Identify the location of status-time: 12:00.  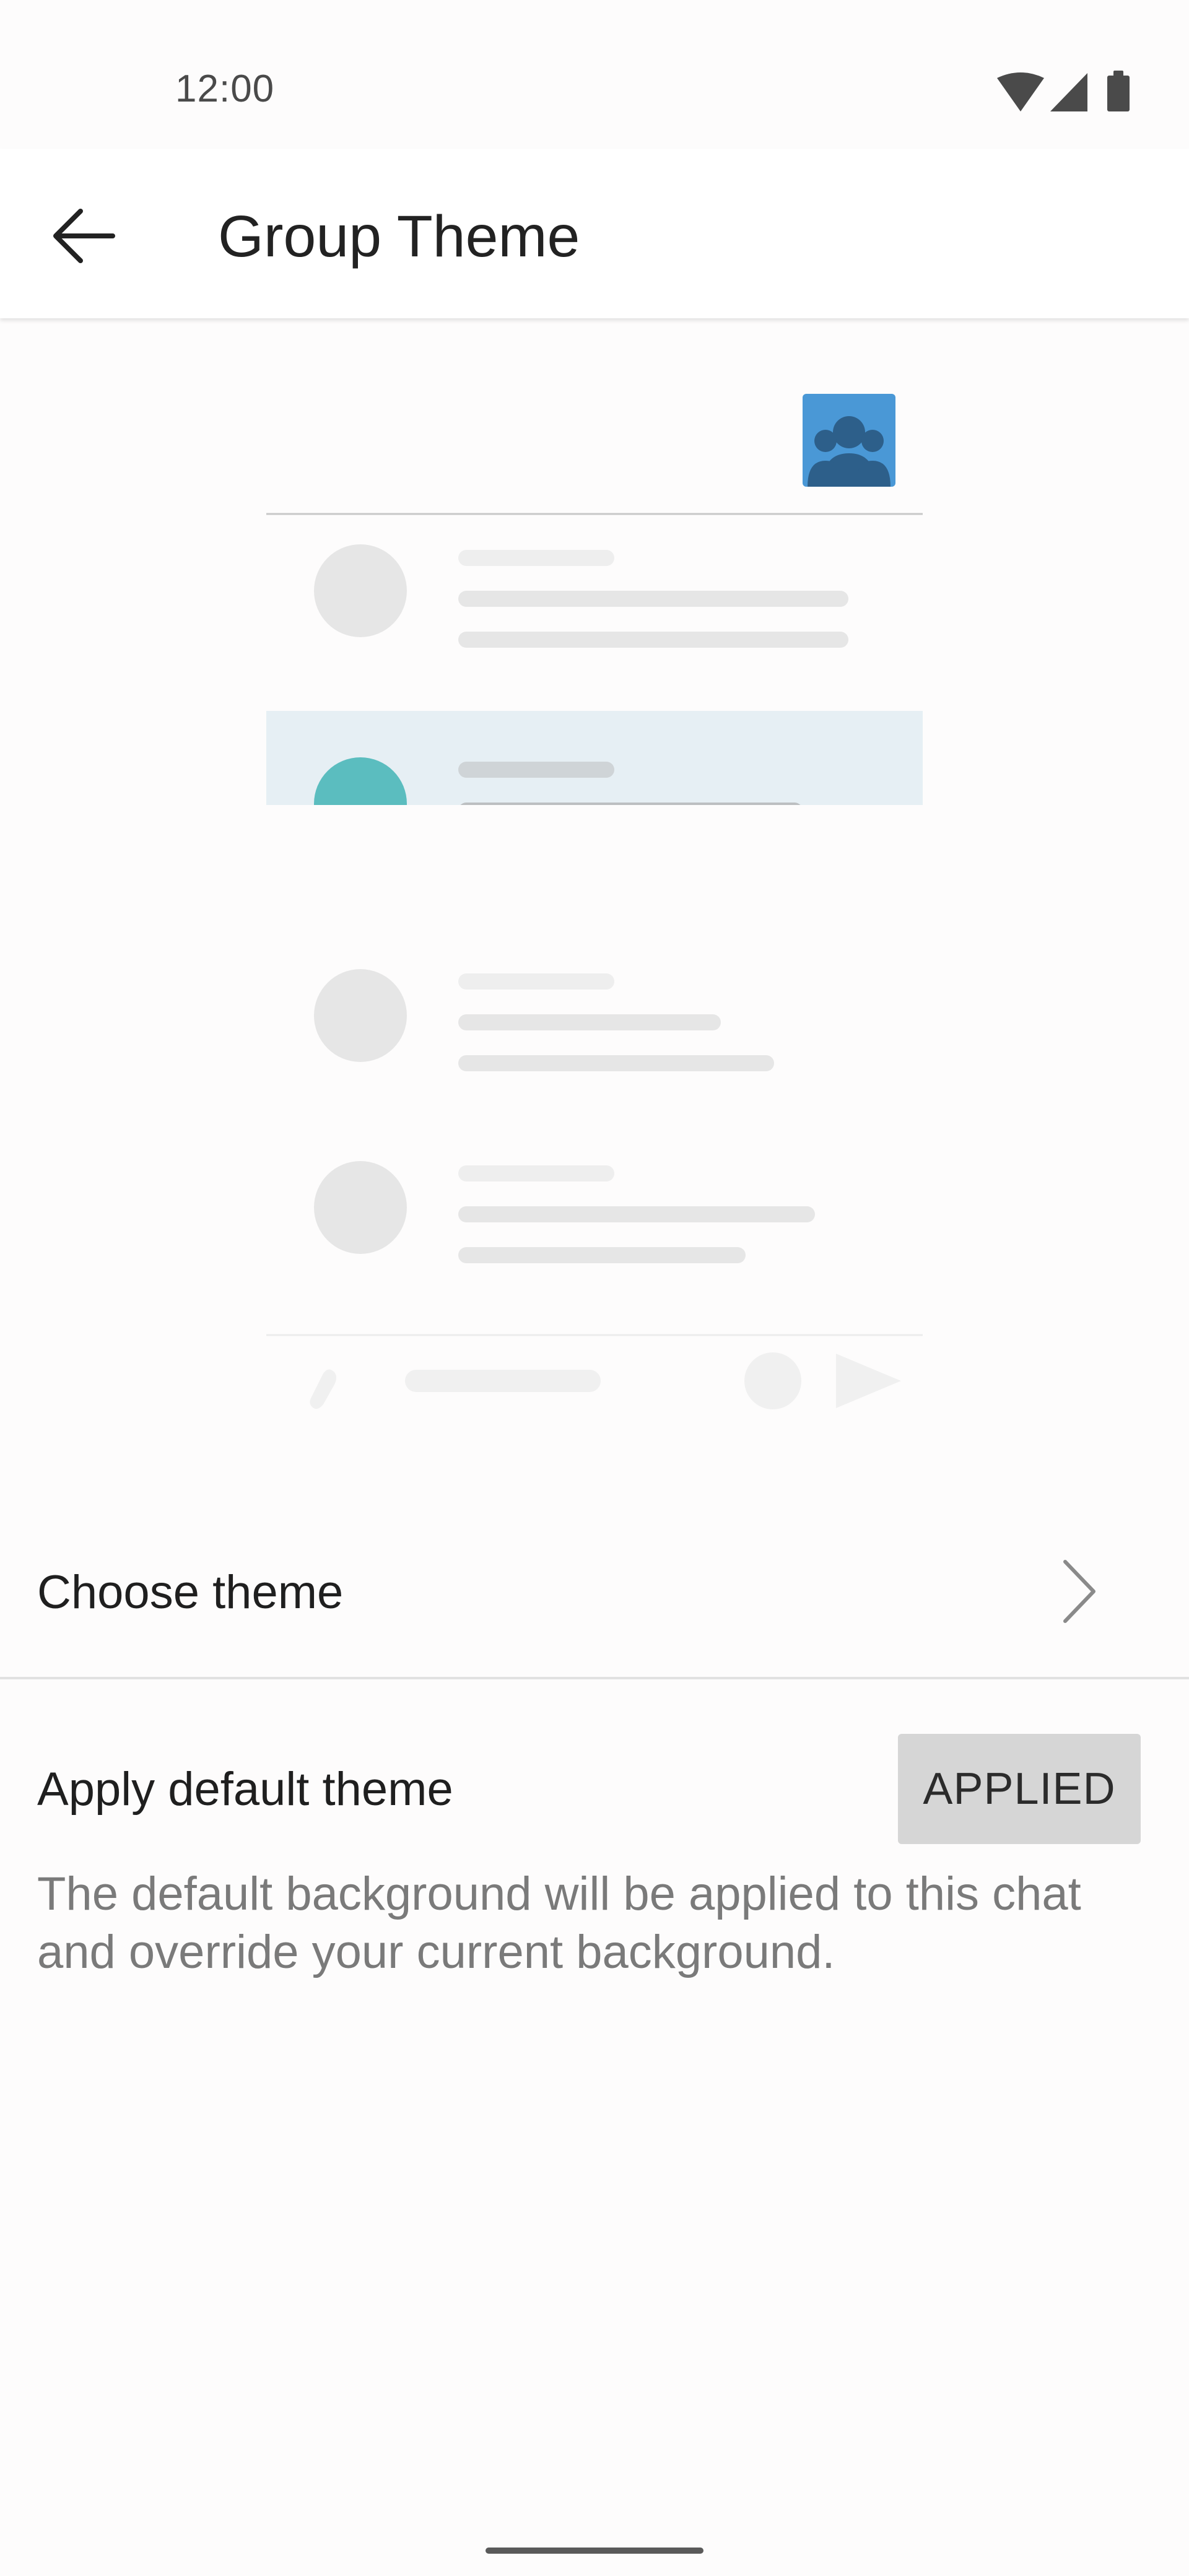
(225, 88).